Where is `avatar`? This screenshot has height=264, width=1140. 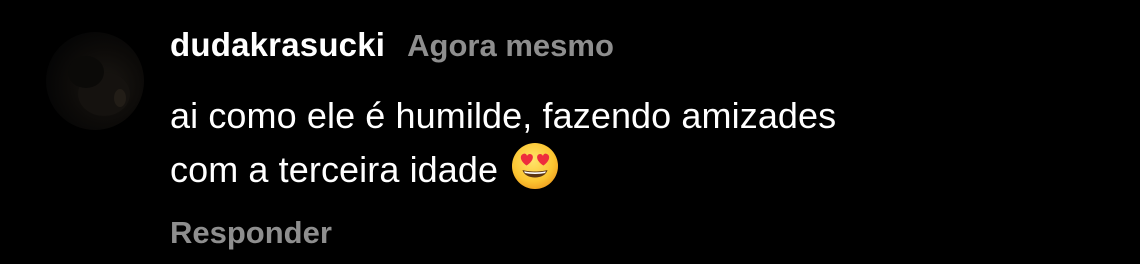
avatar is located at coordinates (95, 81).